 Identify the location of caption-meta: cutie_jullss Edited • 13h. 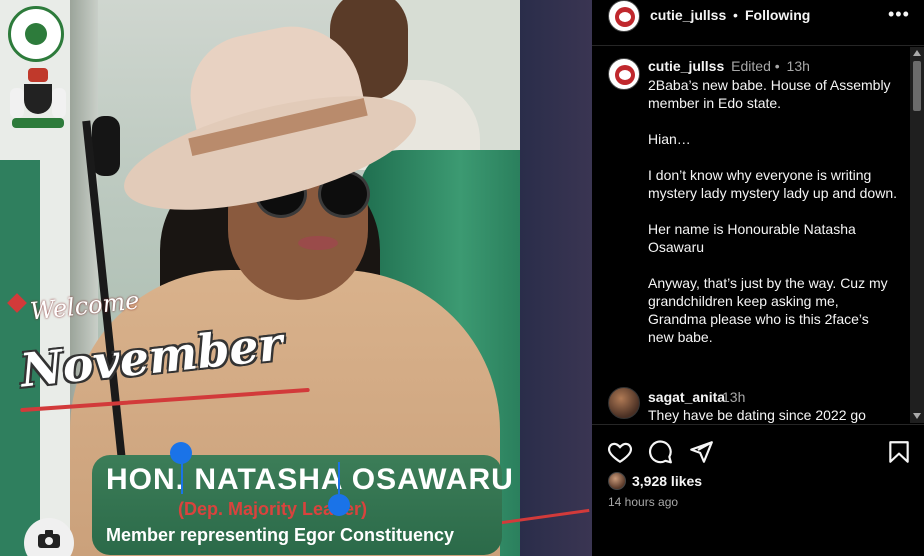
(729, 66).